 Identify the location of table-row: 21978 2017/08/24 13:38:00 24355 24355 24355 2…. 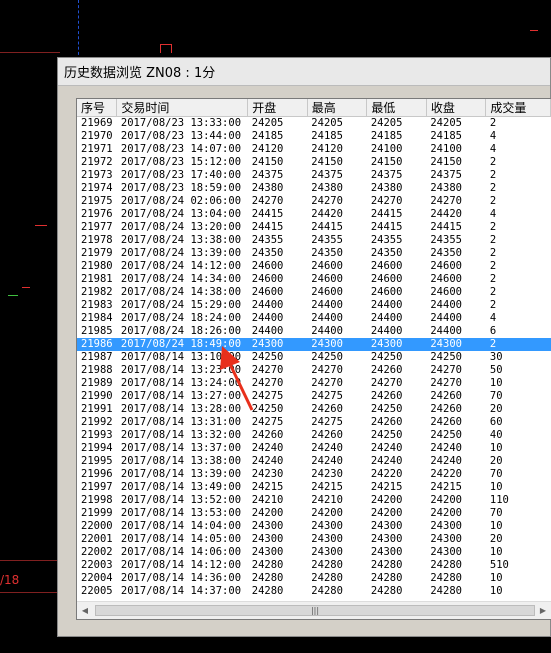
(314, 240).